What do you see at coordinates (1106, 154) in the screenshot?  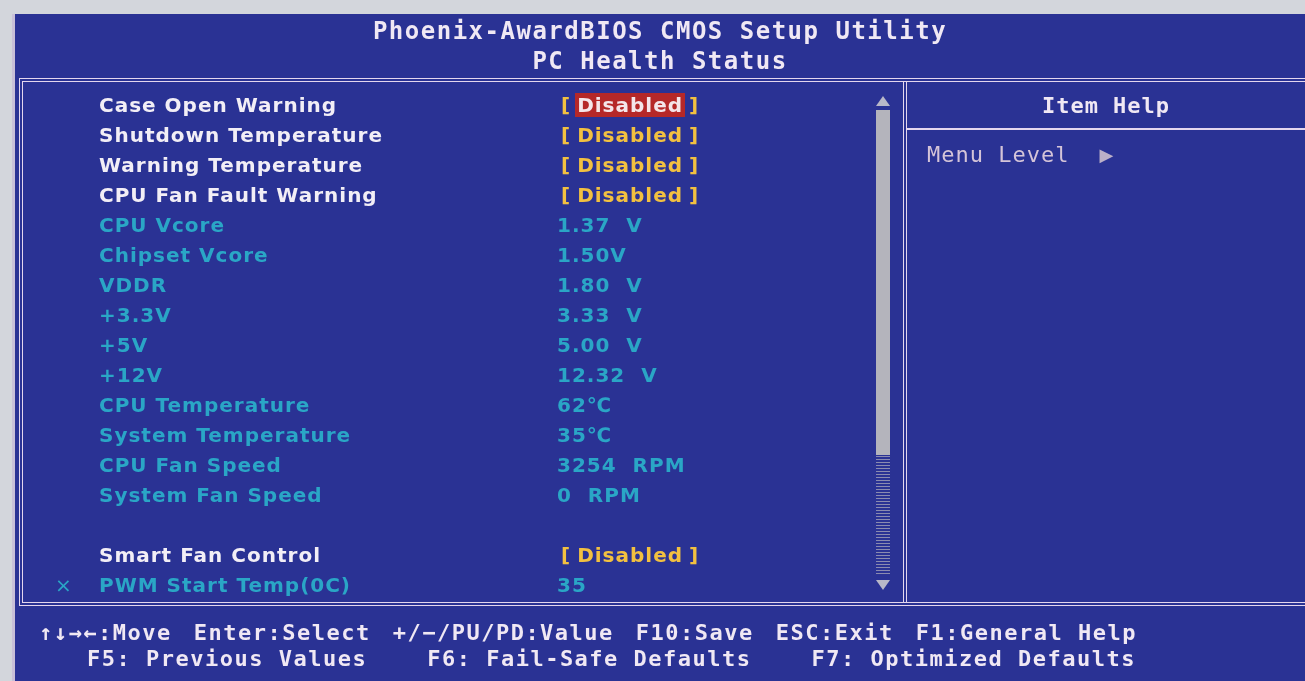 I see `menu-level-arrow: ▶` at bounding box center [1106, 154].